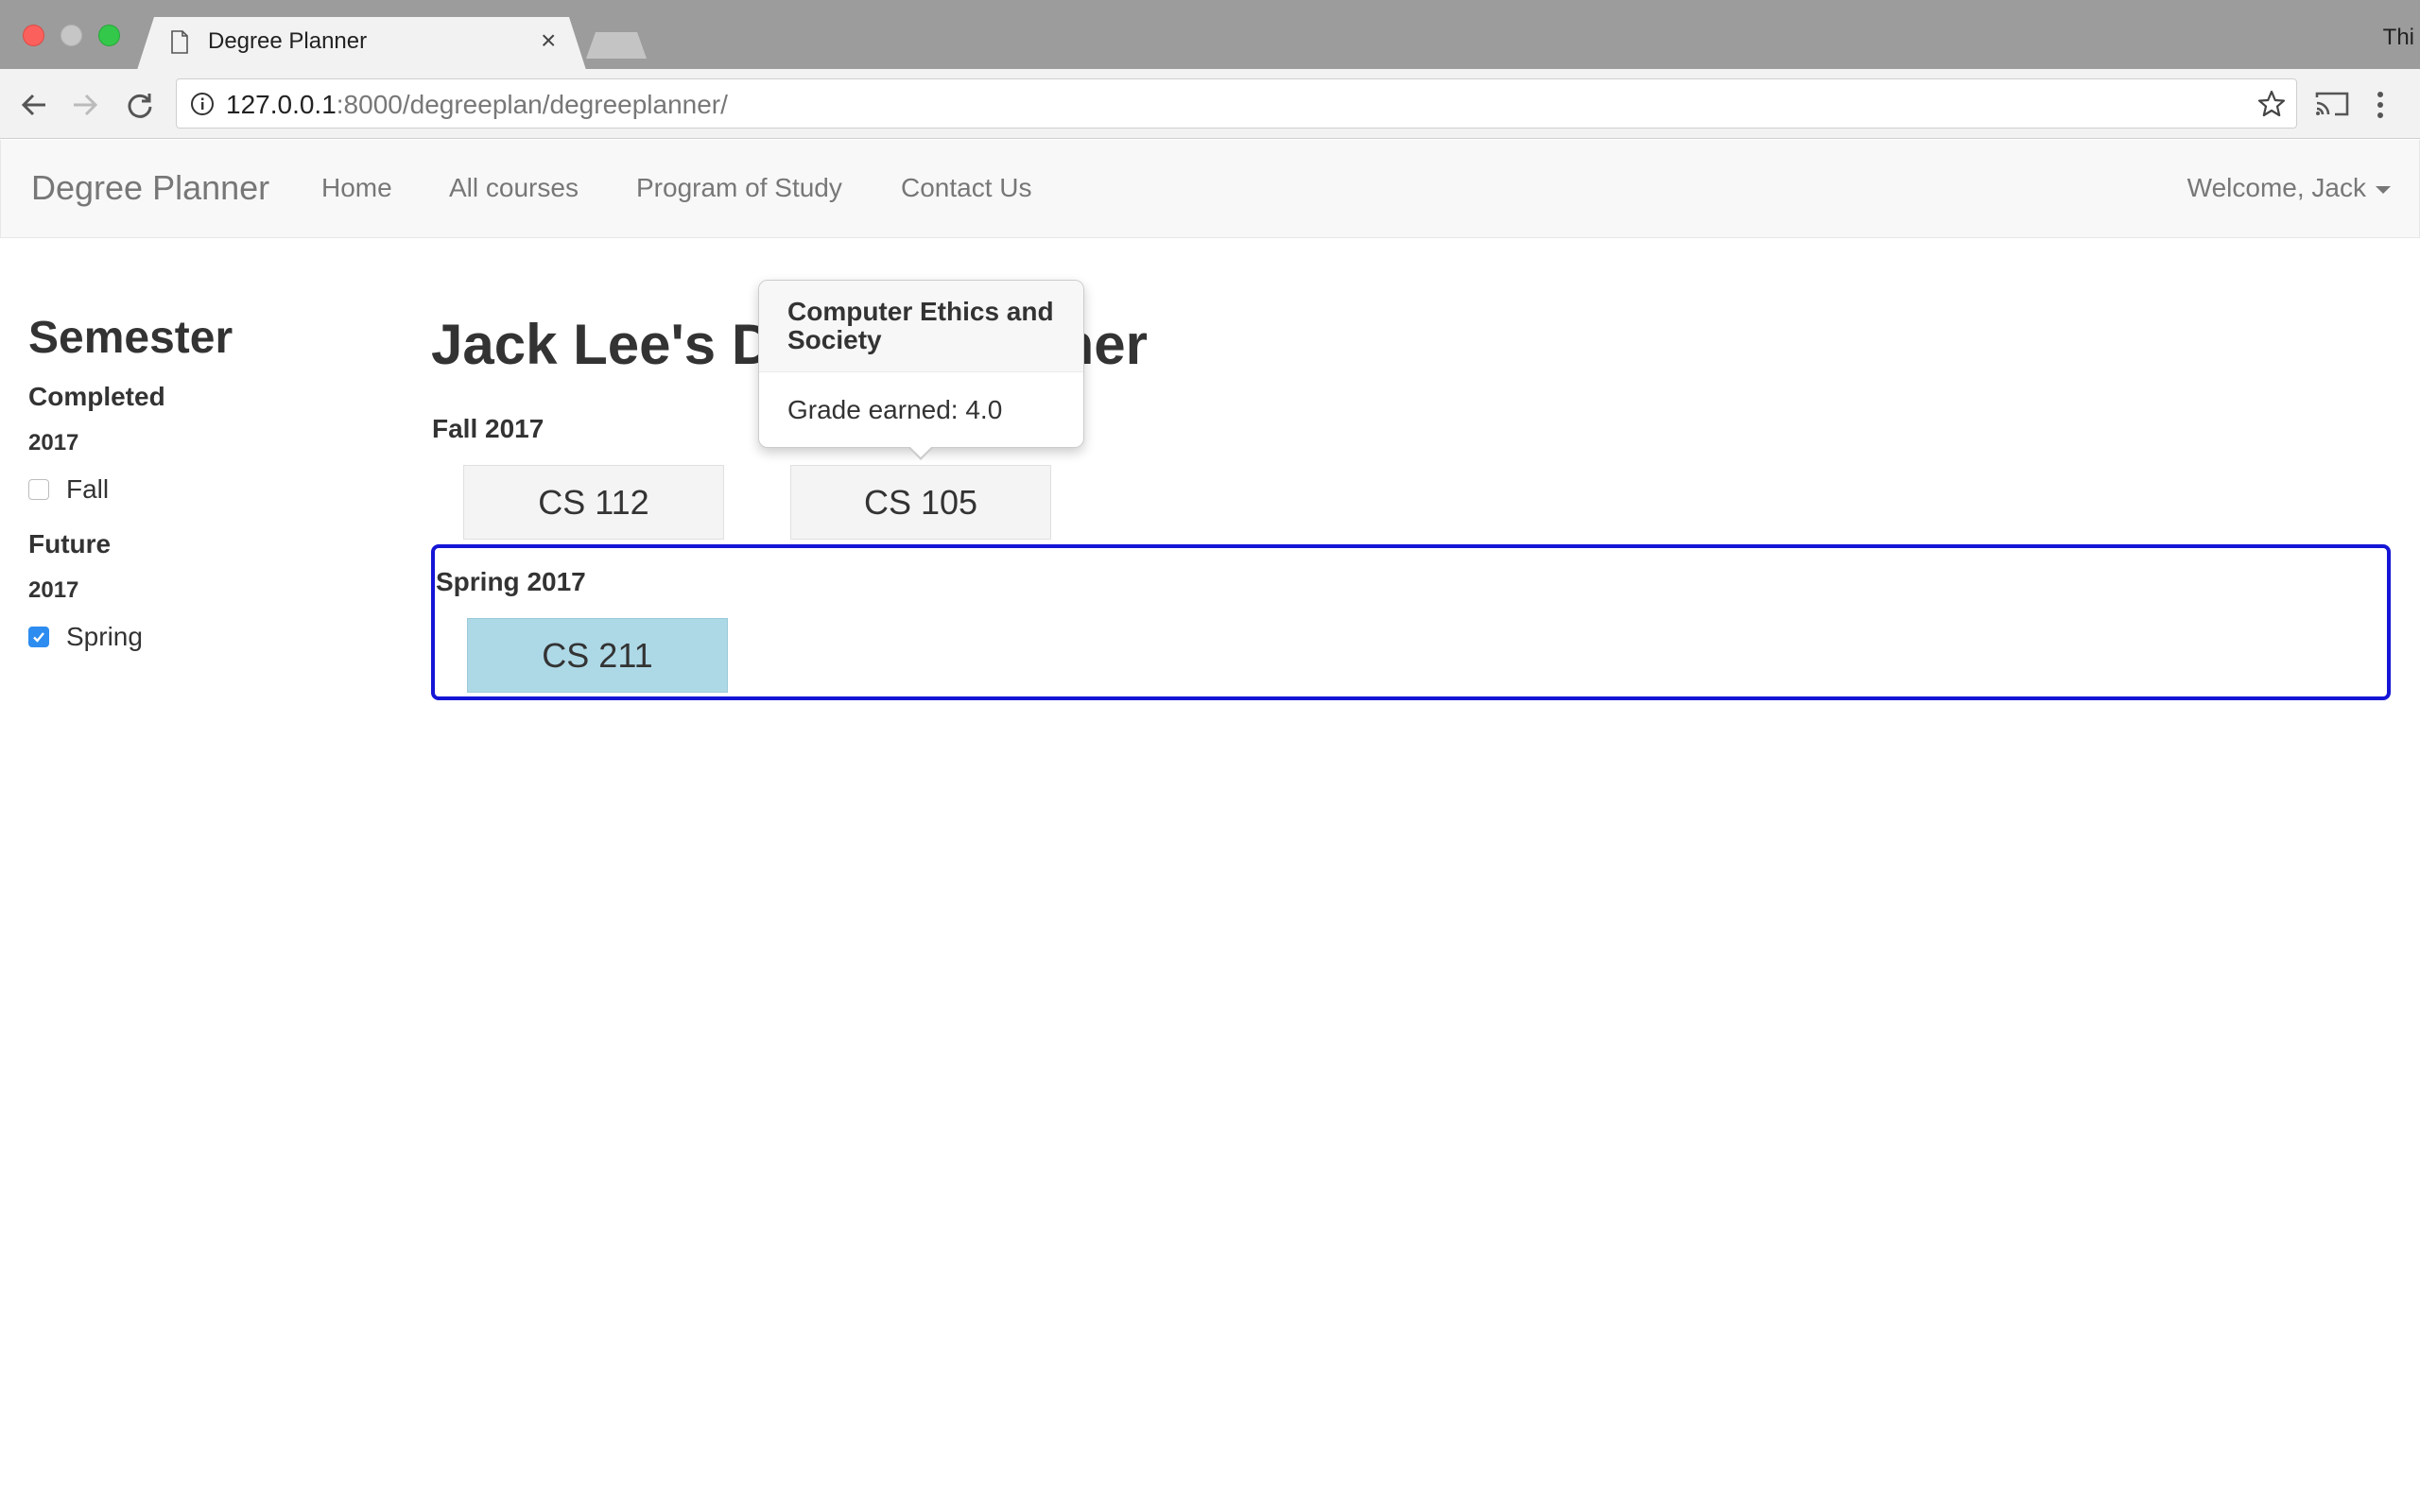  I want to click on user-menu-dropdown: Welcome, Jack, so click(2289, 188).